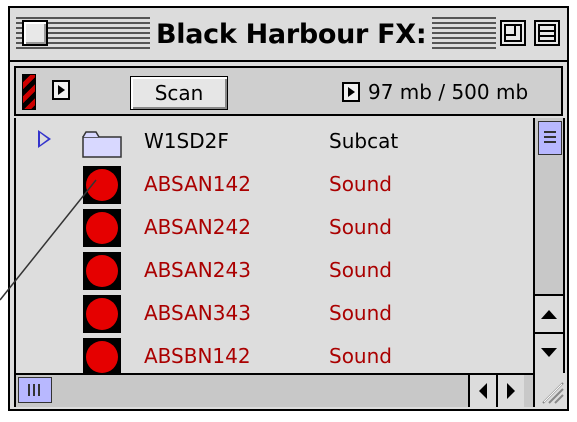  I want to click on horizontal-scrollbar, so click(289, 390).